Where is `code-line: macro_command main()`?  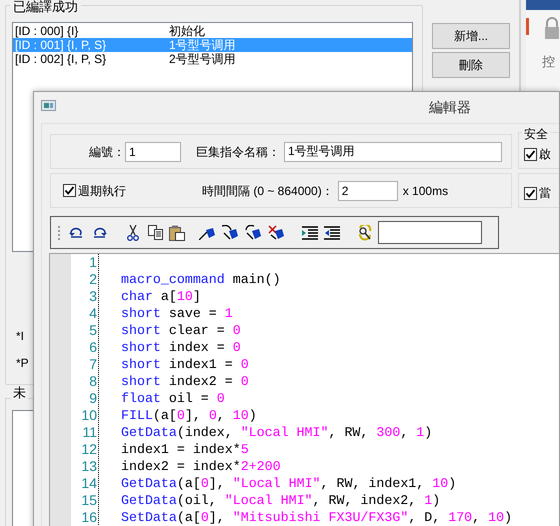 code-line: macro_command main() is located at coordinates (201, 279).